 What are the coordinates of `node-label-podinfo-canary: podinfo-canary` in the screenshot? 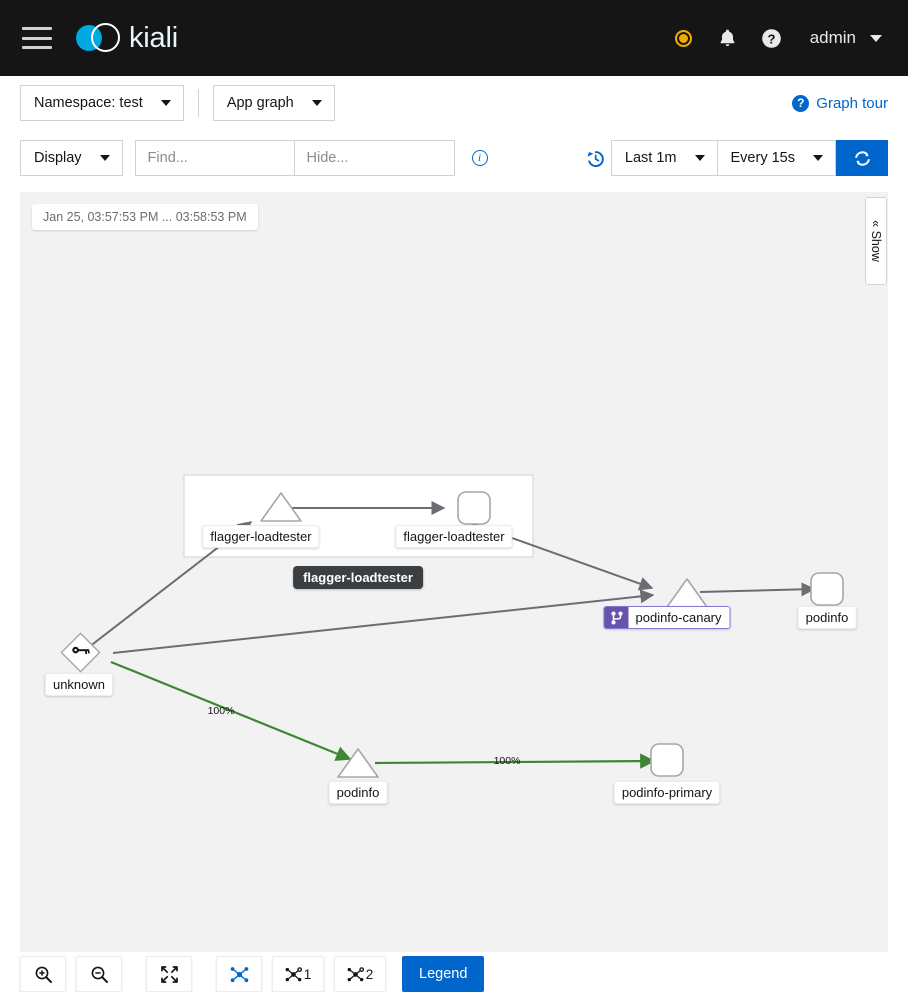 It's located at (667, 617).